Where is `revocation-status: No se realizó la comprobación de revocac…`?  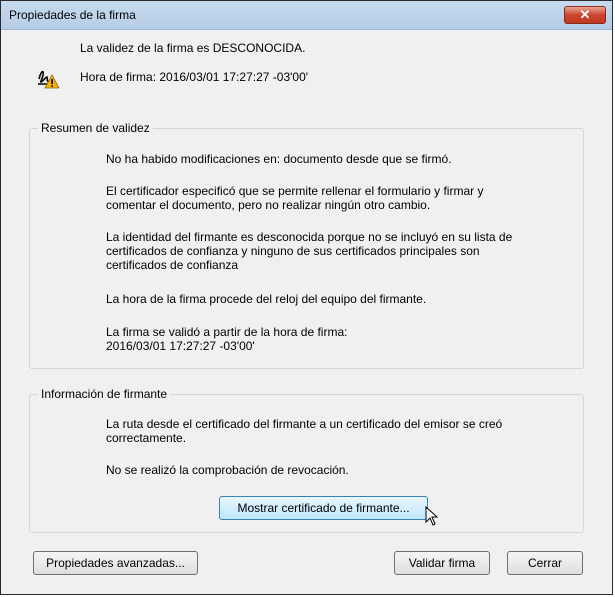
revocation-status: No se realizó la comprobación de revocac… is located at coordinates (336, 470).